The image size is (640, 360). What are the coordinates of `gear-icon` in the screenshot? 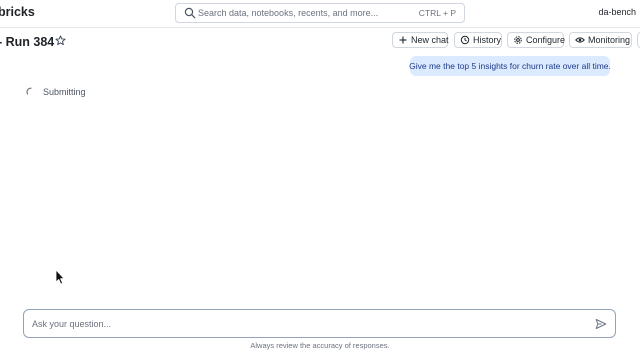 It's located at (518, 40).